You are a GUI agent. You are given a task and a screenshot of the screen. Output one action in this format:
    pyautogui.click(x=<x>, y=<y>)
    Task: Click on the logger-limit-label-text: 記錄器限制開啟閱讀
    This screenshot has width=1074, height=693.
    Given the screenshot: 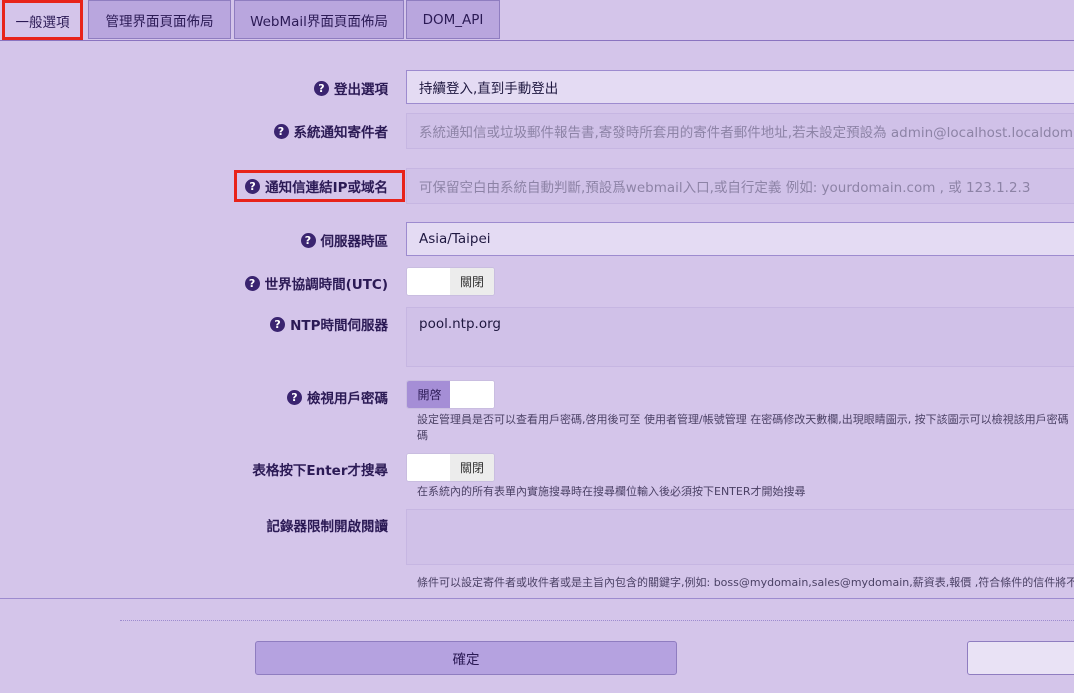 What is the action you would take?
    pyautogui.click(x=327, y=527)
    